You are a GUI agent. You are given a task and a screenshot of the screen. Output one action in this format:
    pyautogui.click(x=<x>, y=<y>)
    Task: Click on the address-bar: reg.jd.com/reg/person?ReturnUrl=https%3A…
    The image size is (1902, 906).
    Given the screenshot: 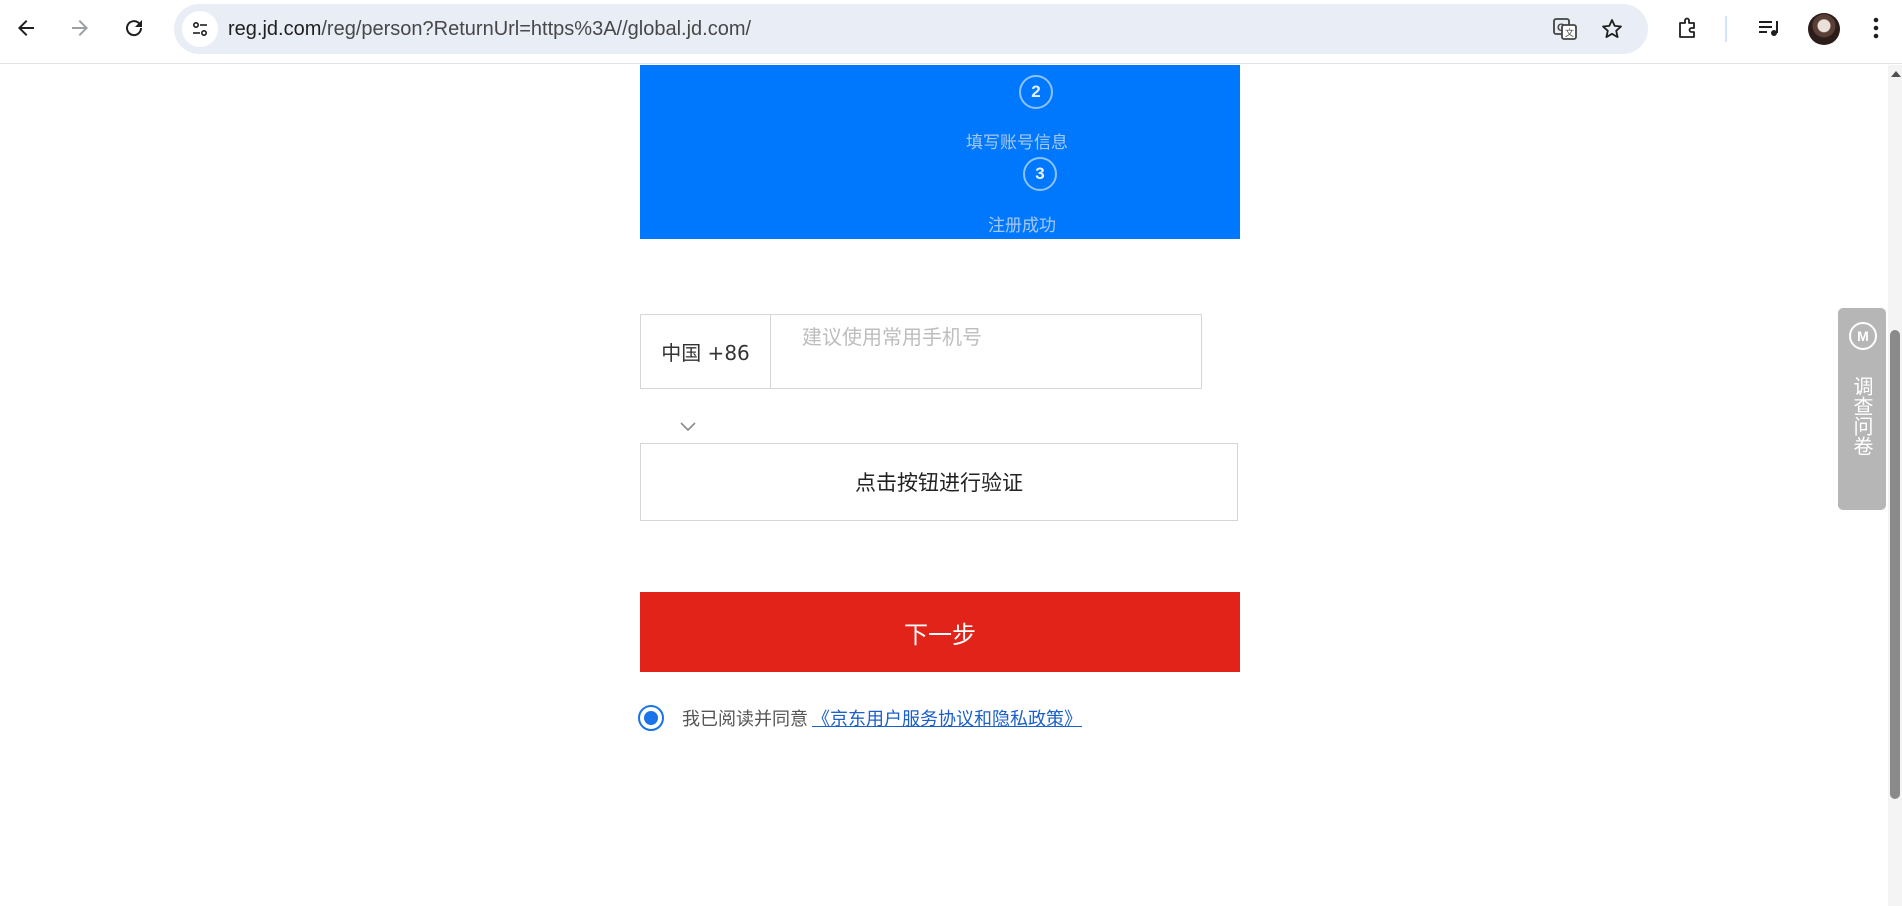 What is the action you would take?
    pyautogui.click(x=911, y=29)
    